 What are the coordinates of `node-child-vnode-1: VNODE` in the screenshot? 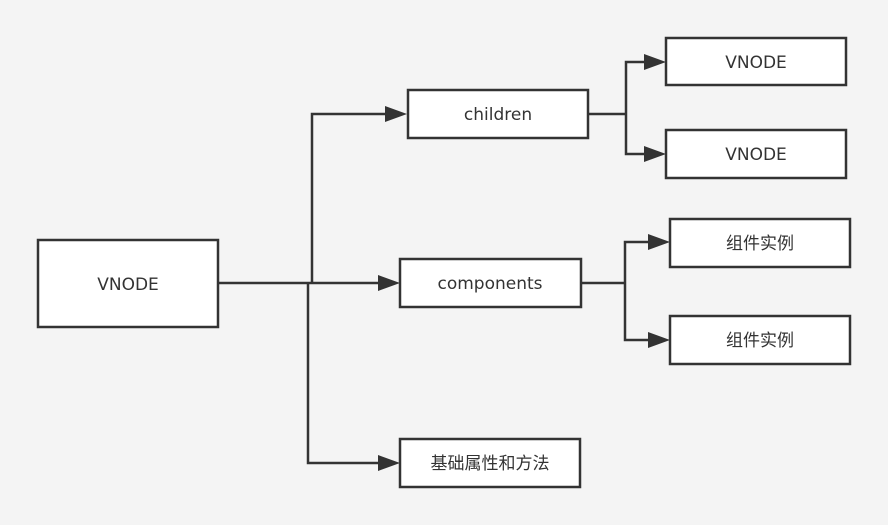 It's located at (756, 61).